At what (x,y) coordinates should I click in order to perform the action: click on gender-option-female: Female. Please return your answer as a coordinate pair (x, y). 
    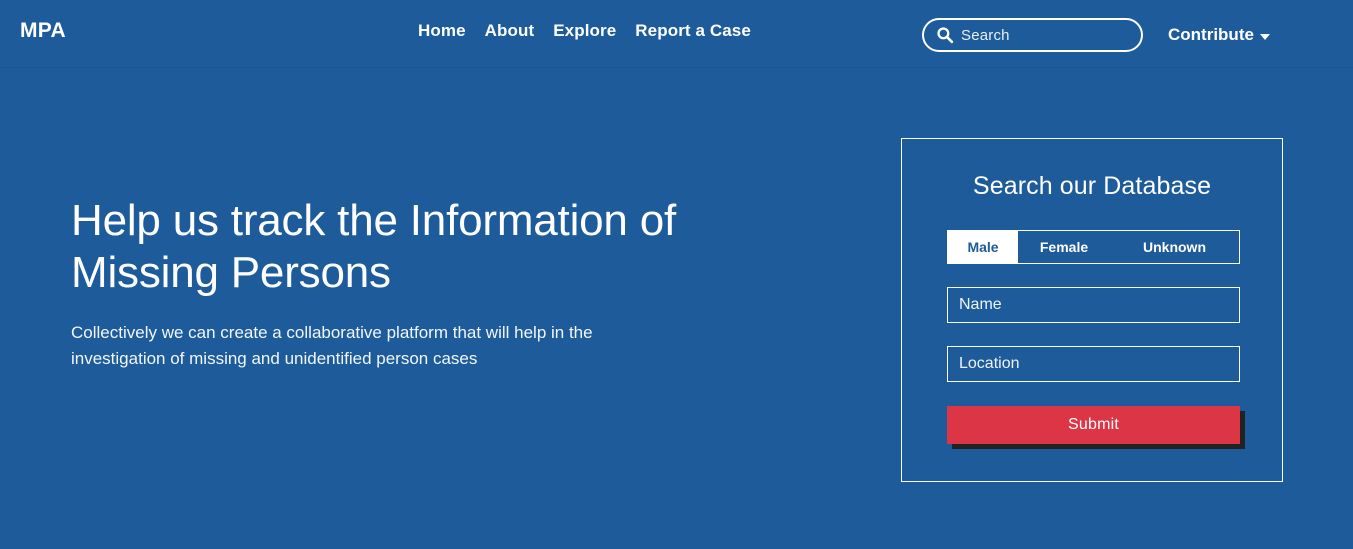
    Looking at the image, I should click on (1064, 247).